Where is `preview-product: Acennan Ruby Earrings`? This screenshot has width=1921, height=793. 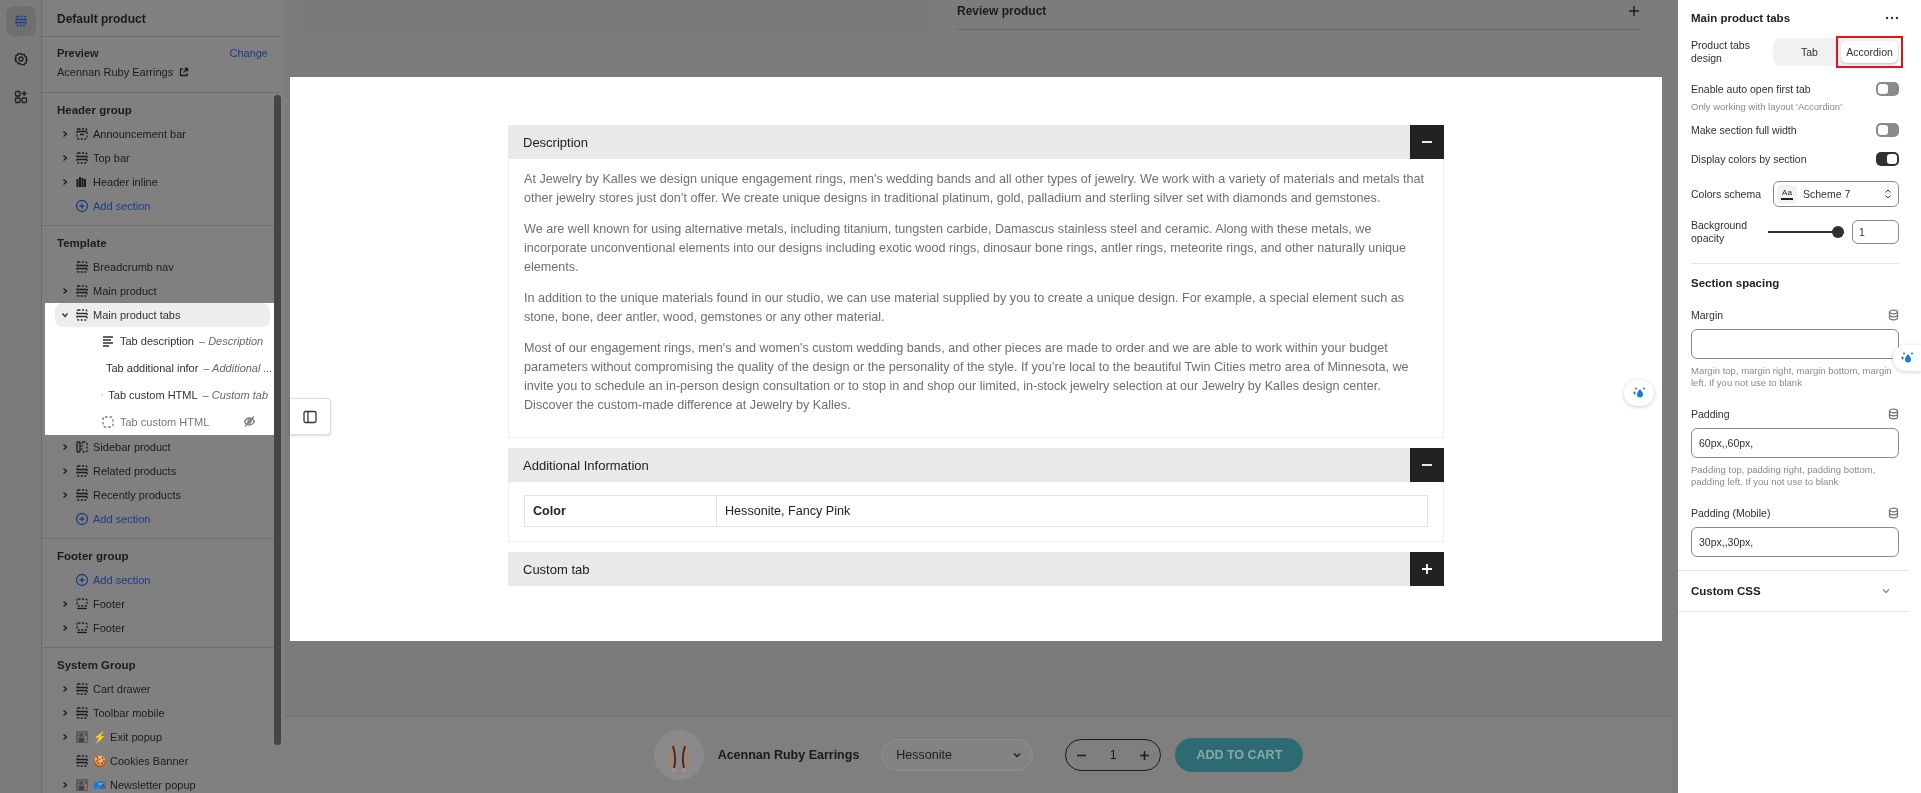
preview-product: Acennan Ruby Earrings is located at coordinates (115, 72).